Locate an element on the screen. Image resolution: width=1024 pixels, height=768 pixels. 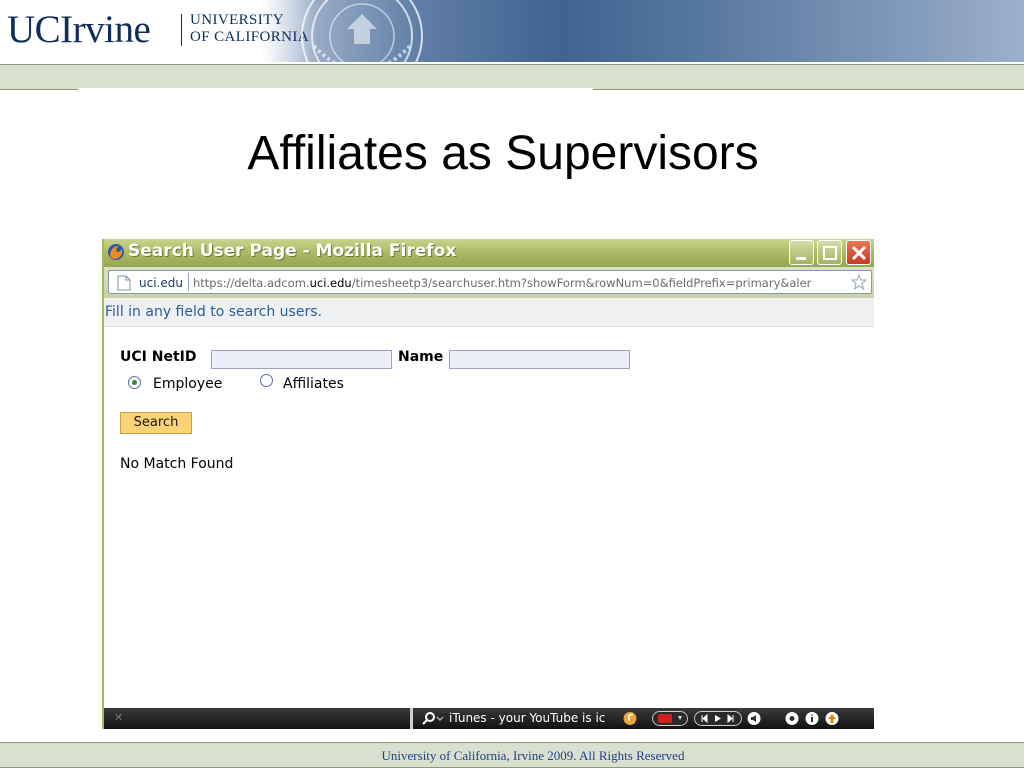
search-icon is located at coordinates (433, 718).